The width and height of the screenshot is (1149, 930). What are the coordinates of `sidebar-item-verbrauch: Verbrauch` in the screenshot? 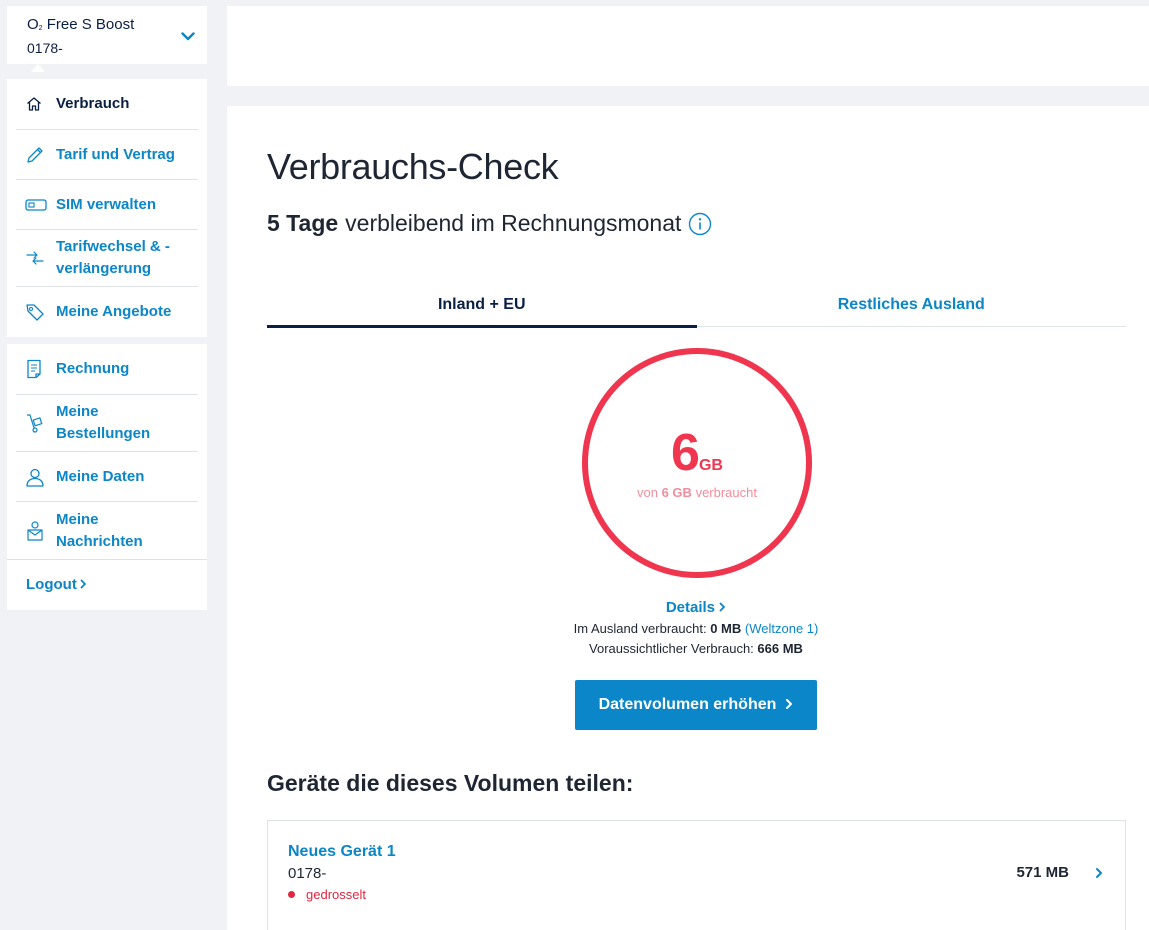 It's located at (107, 104).